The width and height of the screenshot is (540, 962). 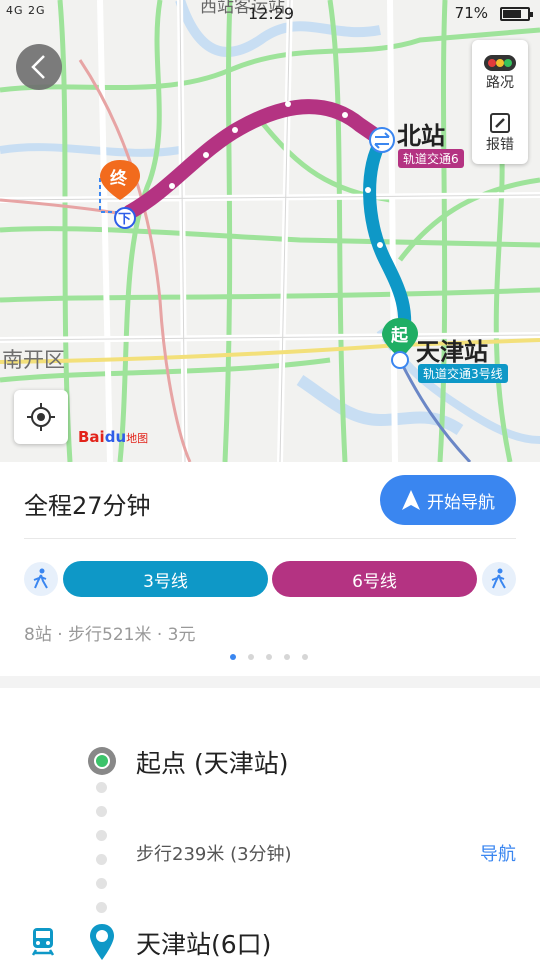 What do you see at coordinates (500, 83) in the screenshot?
I see `traffic-label: 路况` at bounding box center [500, 83].